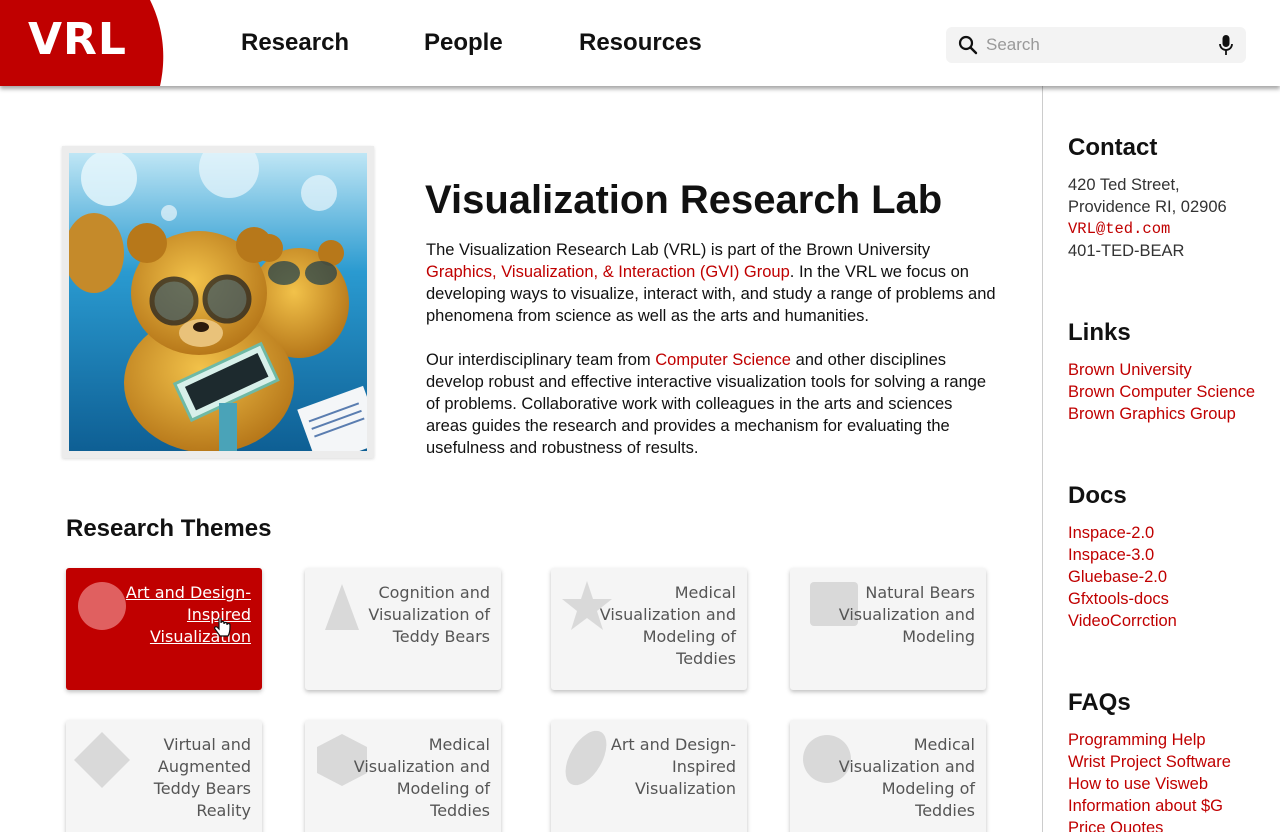 This screenshot has width=1280, height=832. Describe the element at coordinates (1122, 577) in the screenshot. I see `doc-link: Gluebase-2.0` at that location.